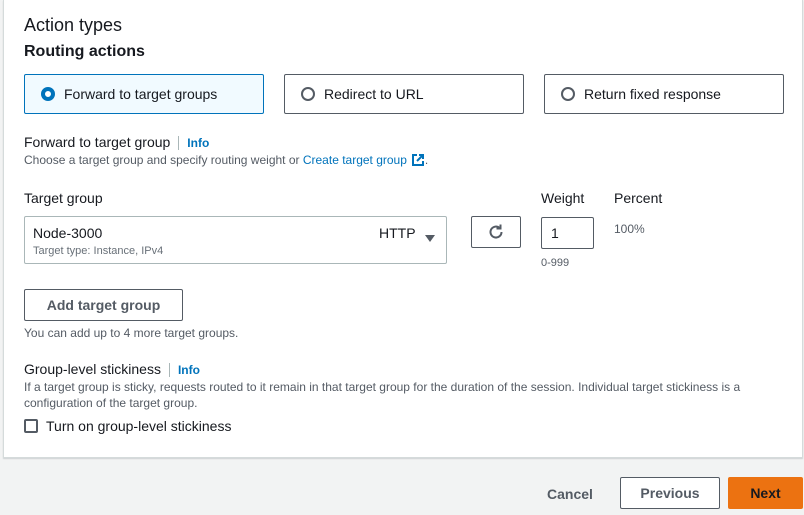 The width and height of the screenshot is (804, 515). I want to click on weight-hint: 0-999, so click(555, 263).